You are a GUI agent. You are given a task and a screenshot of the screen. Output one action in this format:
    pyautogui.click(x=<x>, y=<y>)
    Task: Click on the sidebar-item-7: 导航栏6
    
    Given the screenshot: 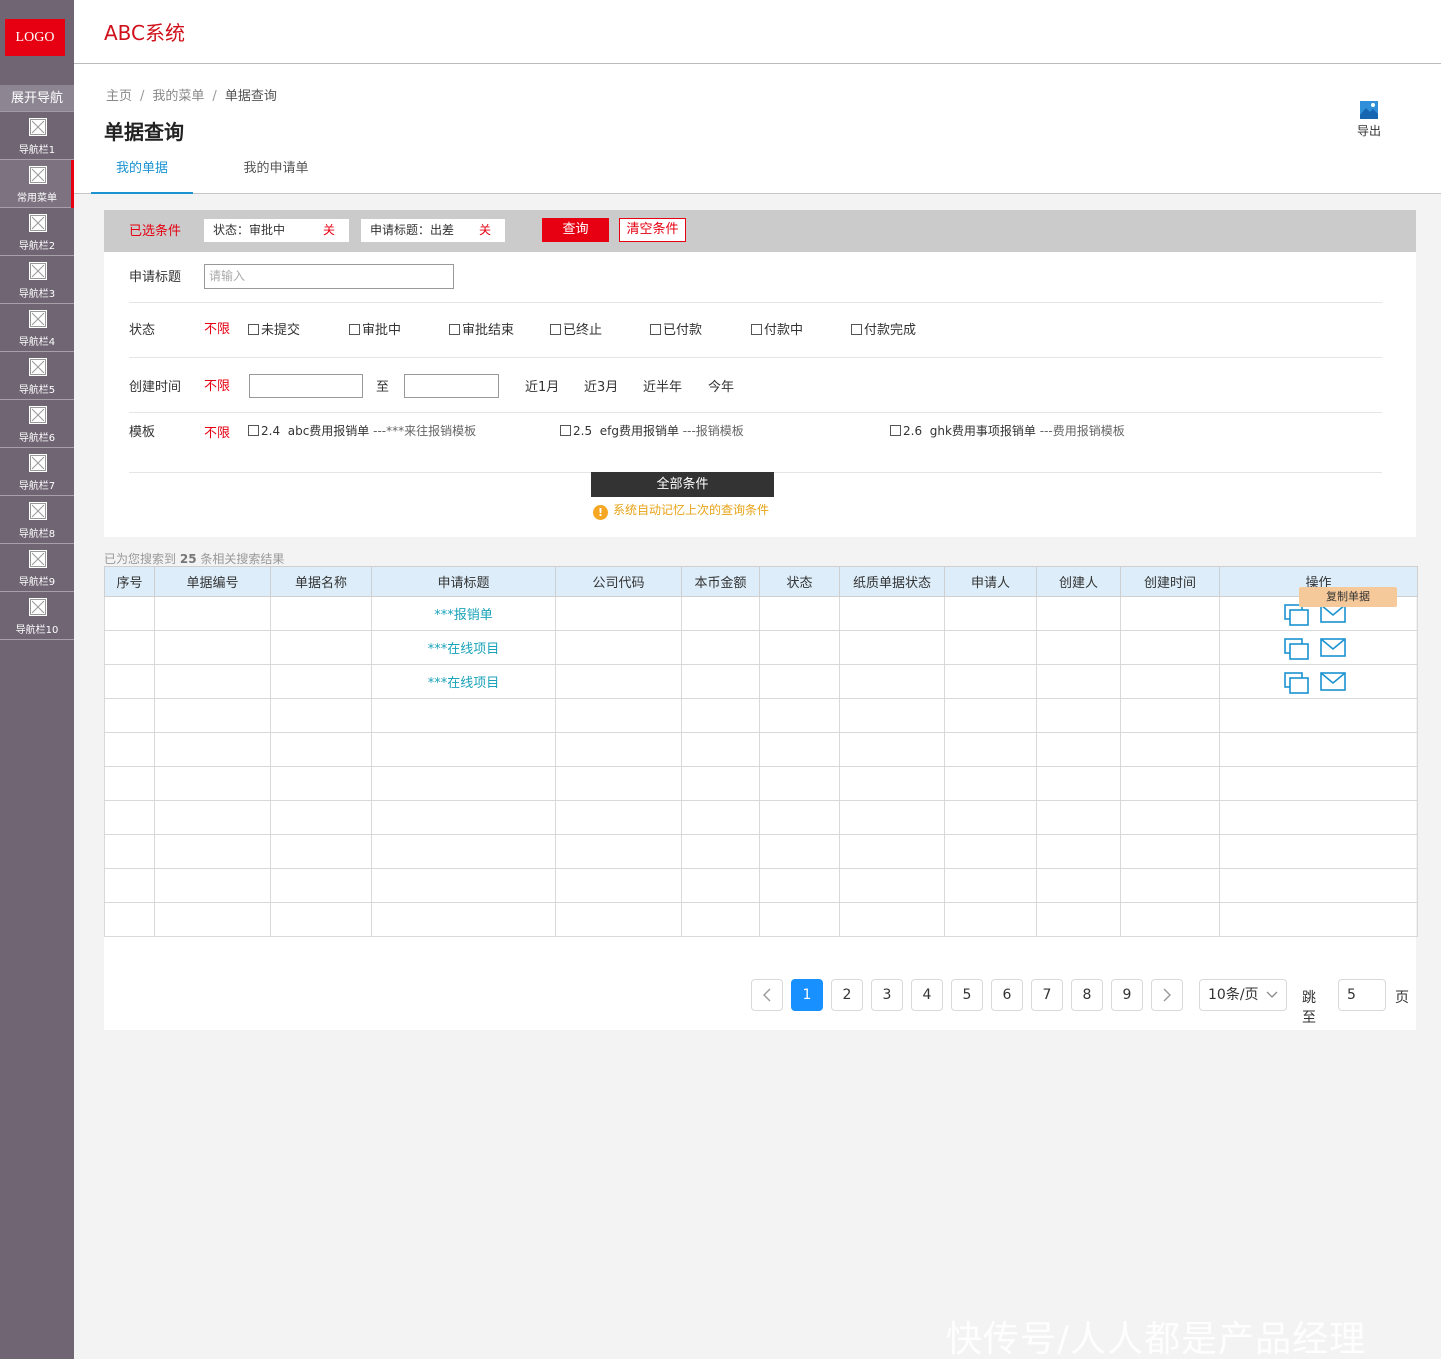 What is the action you would take?
    pyautogui.click(x=37, y=424)
    